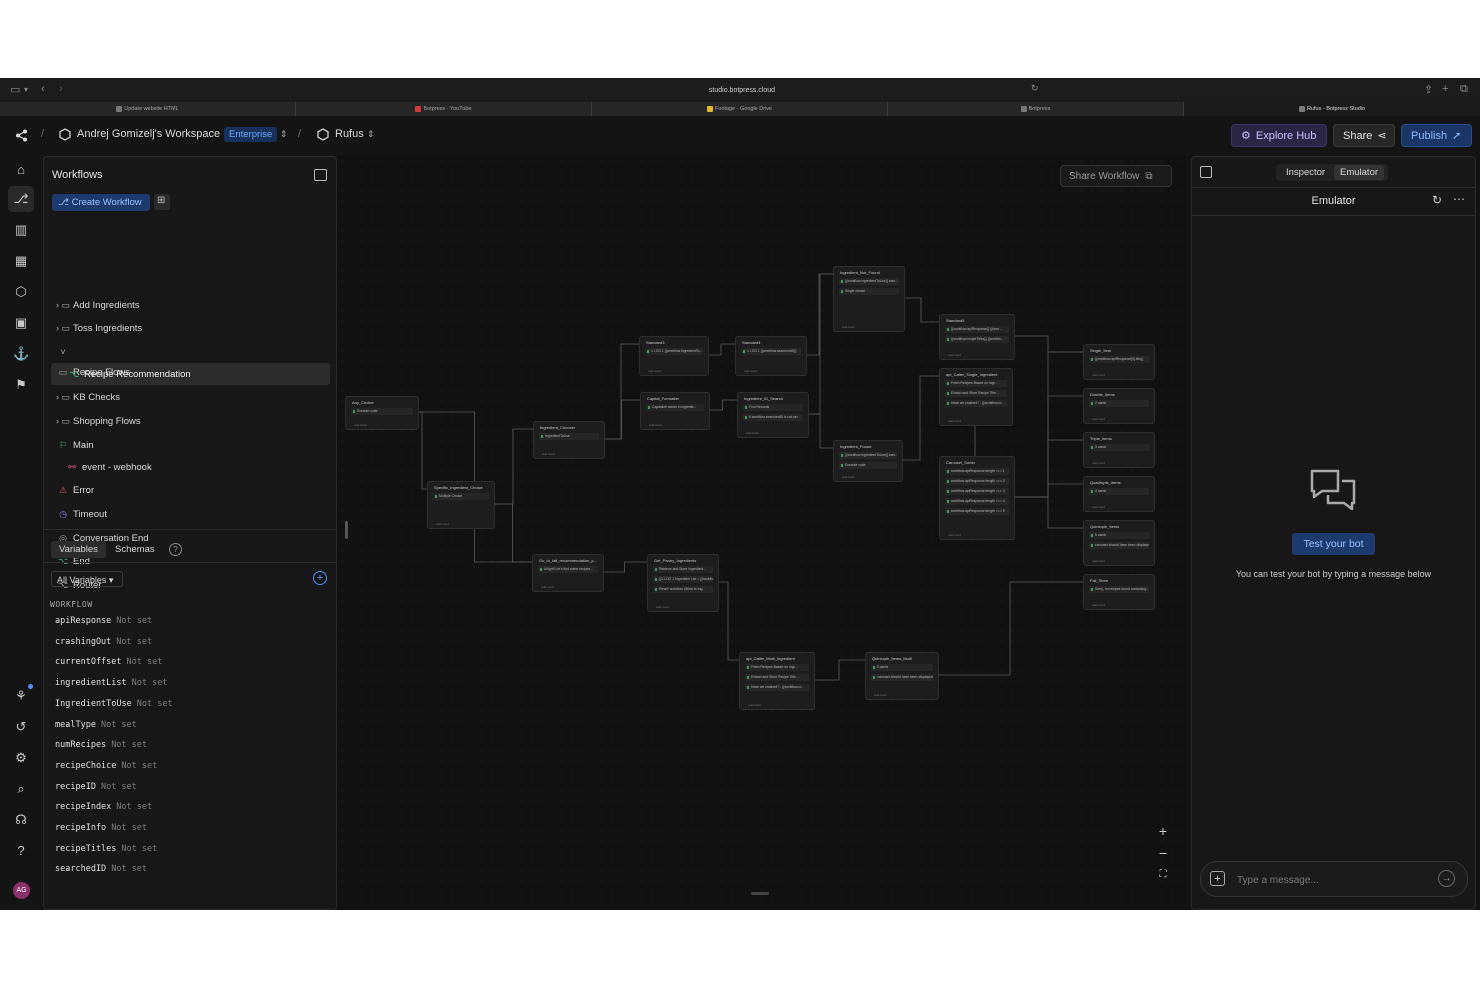 Image resolution: width=1480 pixels, height=987 pixels. I want to click on bot-switch-icon: ⇕, so click(371, 134).